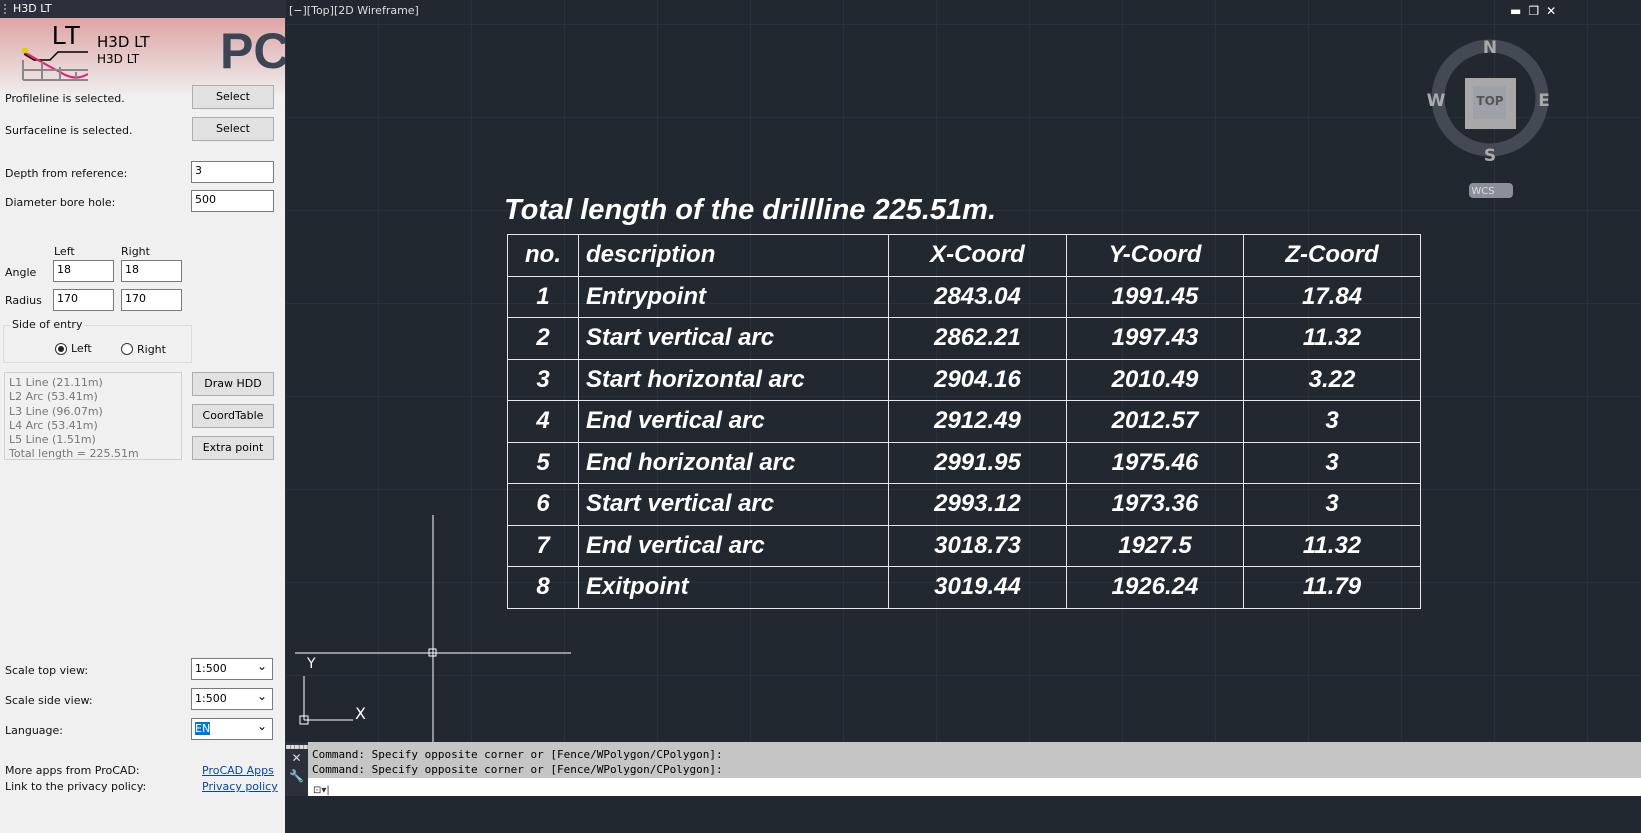 The width and height of the screenshot is (1641, 833). What do you see at coordinates (151, 300) in the screenshot?
I see `radius-right-input: 170` at bounding box center [151, 300].